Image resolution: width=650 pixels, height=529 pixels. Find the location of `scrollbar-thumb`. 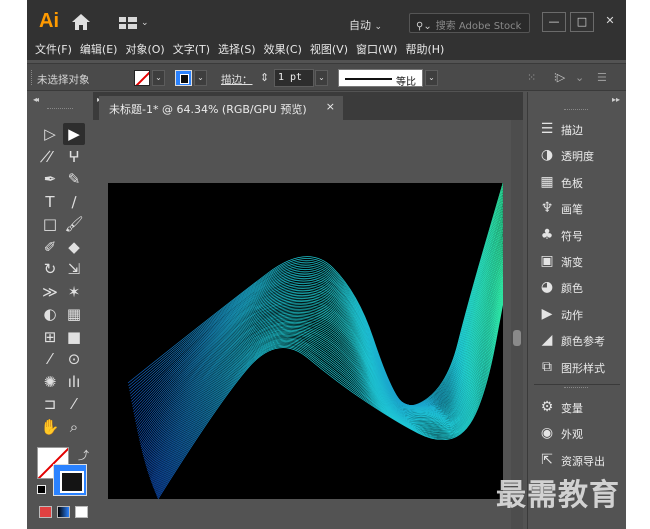

scrollbar-thumb is located at coordinates (517, 338).